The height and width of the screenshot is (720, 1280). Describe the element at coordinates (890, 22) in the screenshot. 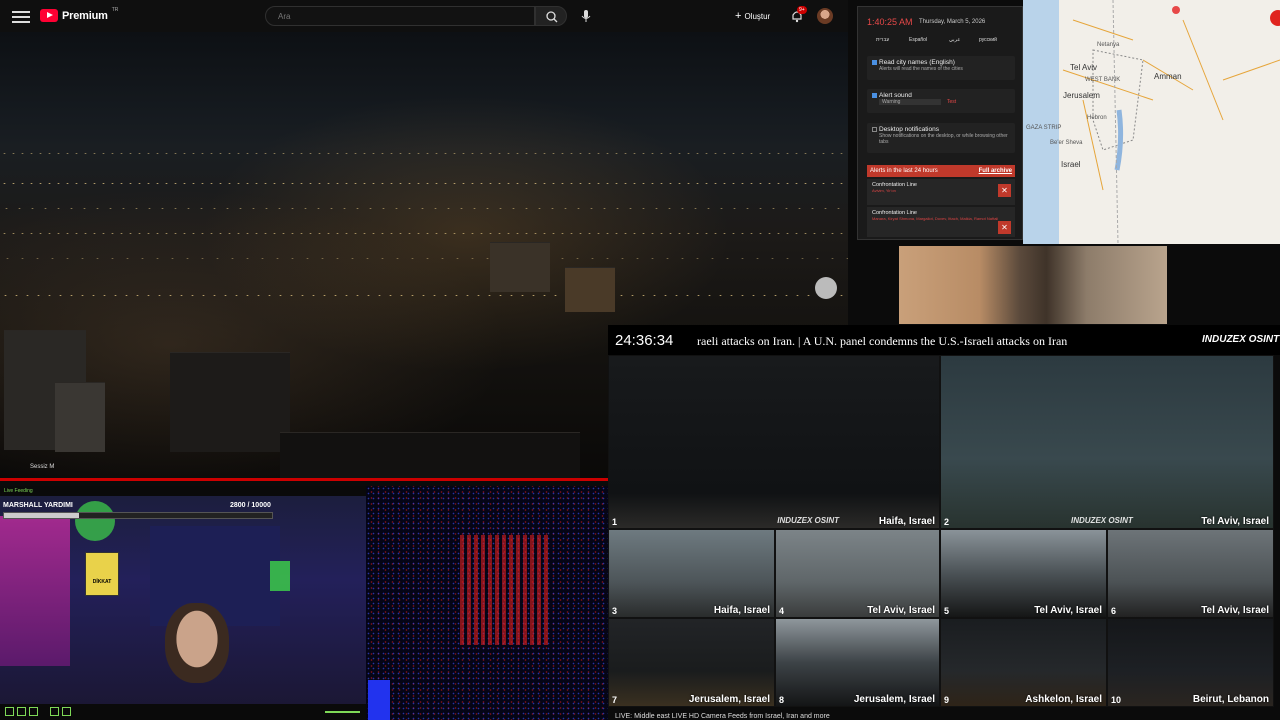

I see `alert-clock: 1:40:25 AM` at that location.